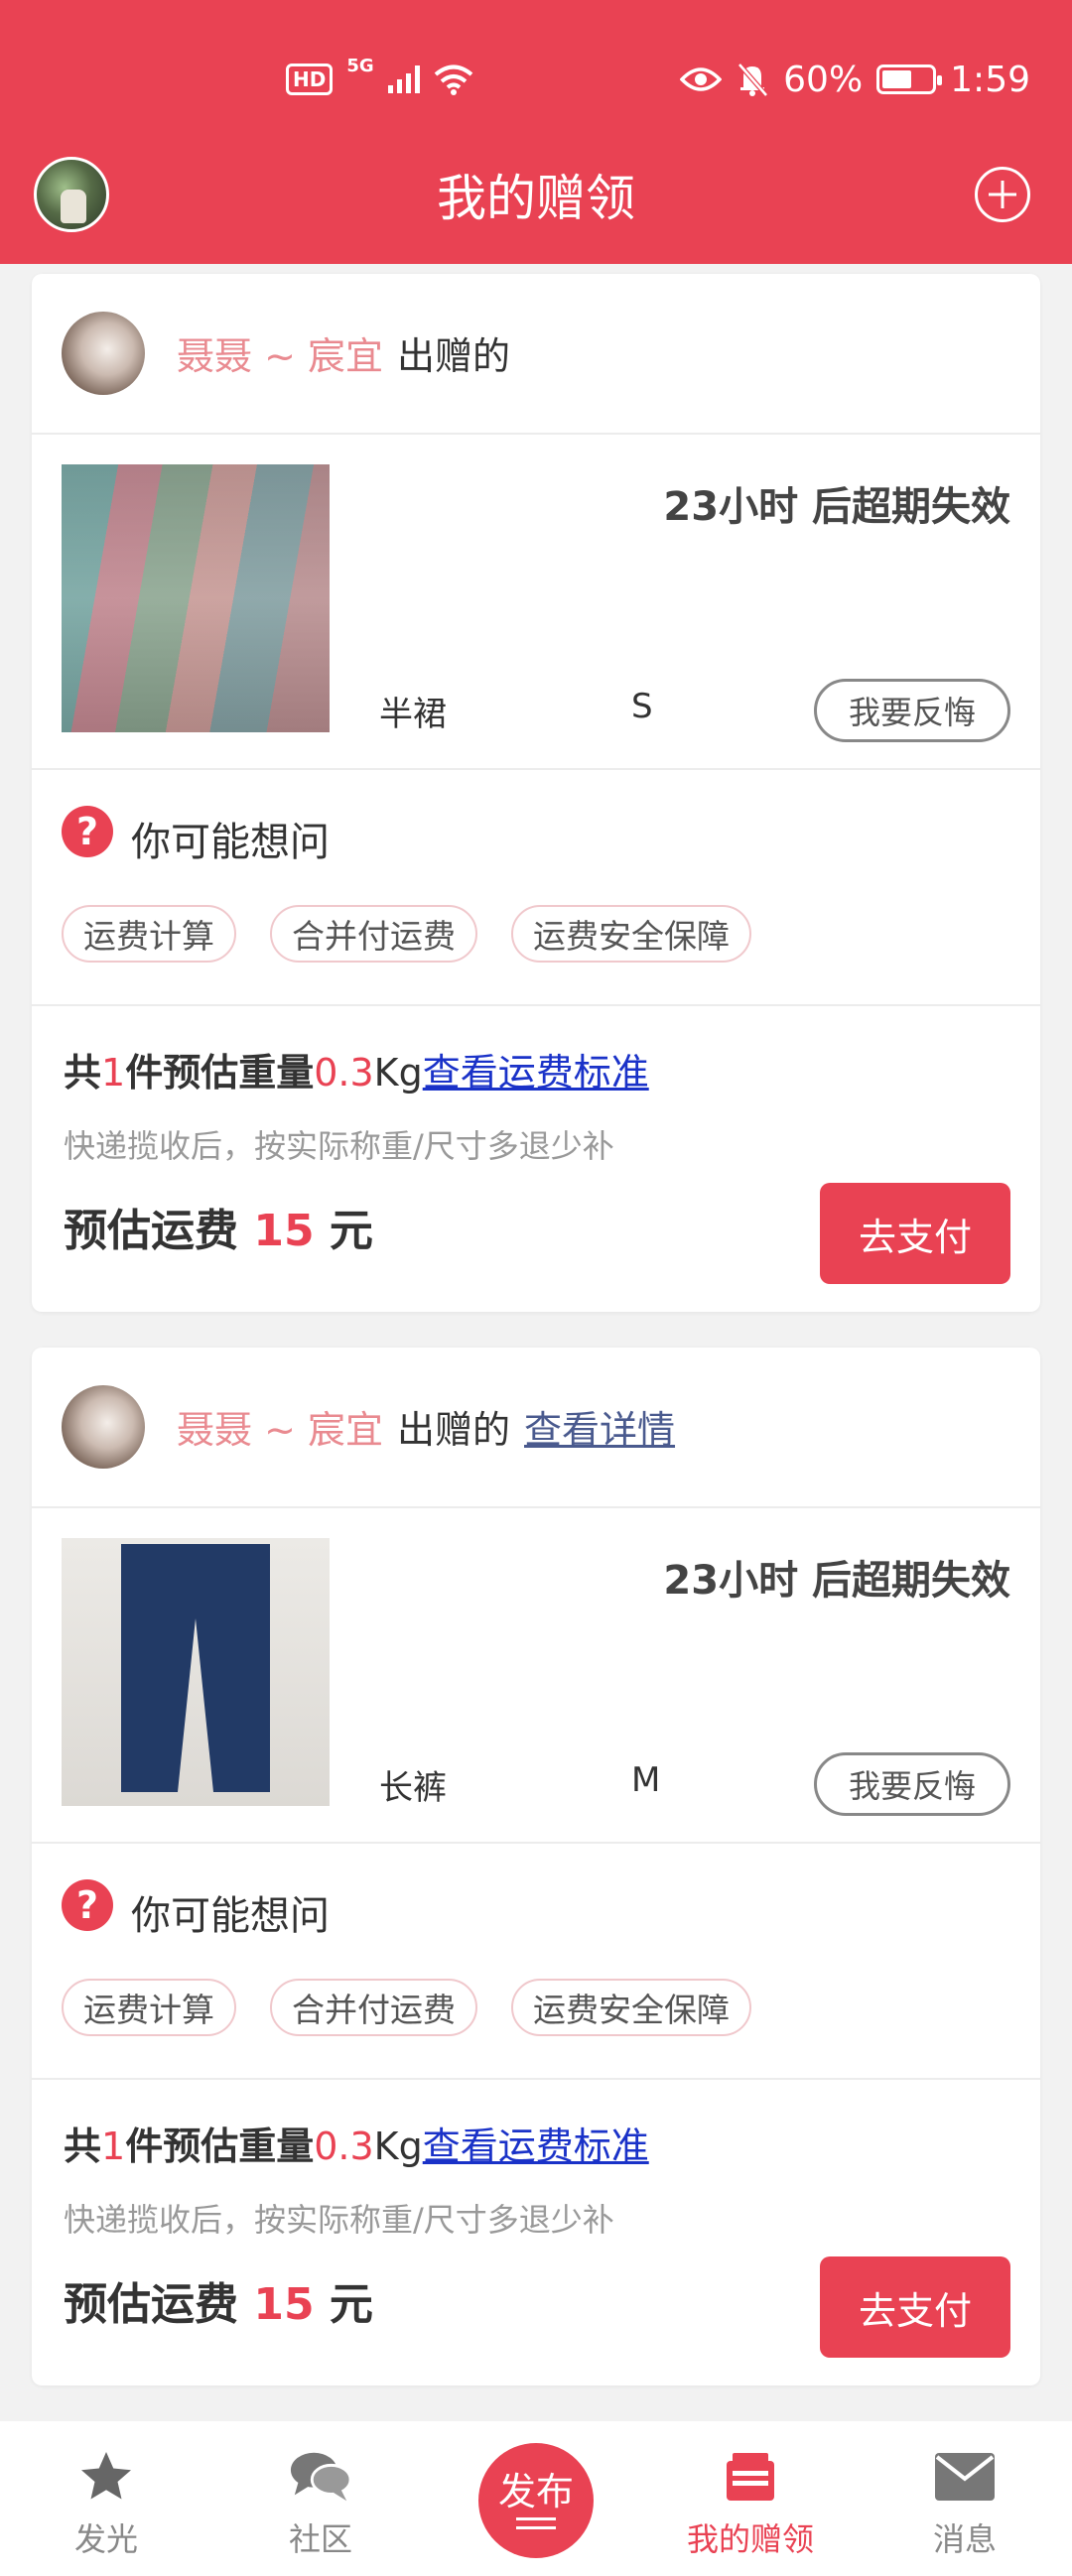  I want to click on nav-item-messages: 消息, so click(964, 2499).